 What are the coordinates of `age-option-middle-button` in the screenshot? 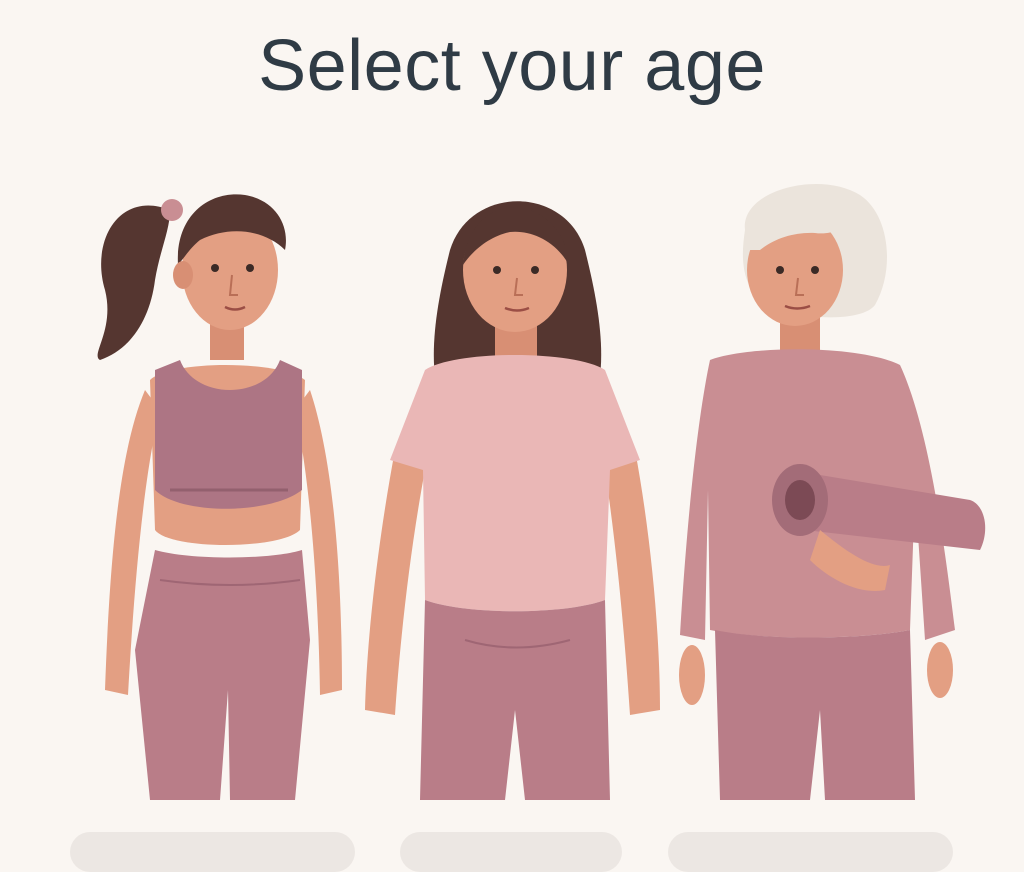 It's located at (511, 852).